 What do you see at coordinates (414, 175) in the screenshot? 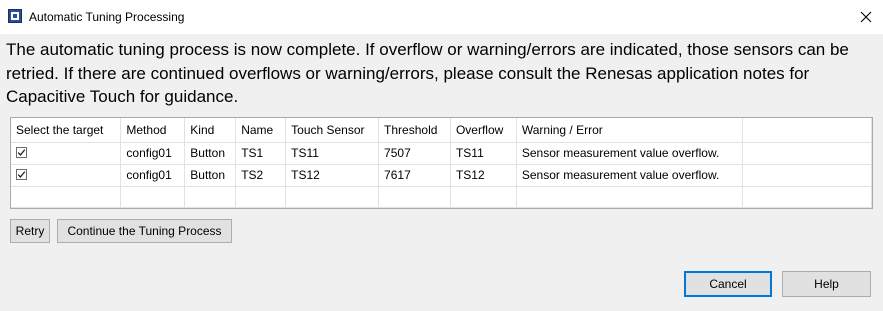
I see `threshold-cell: 7617` at bounding box center [414, 175].